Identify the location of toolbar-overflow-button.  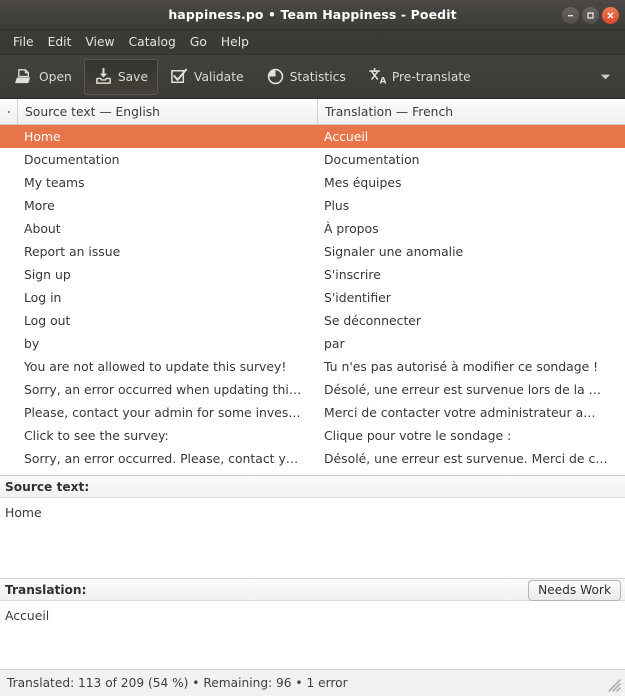
(605, 77).